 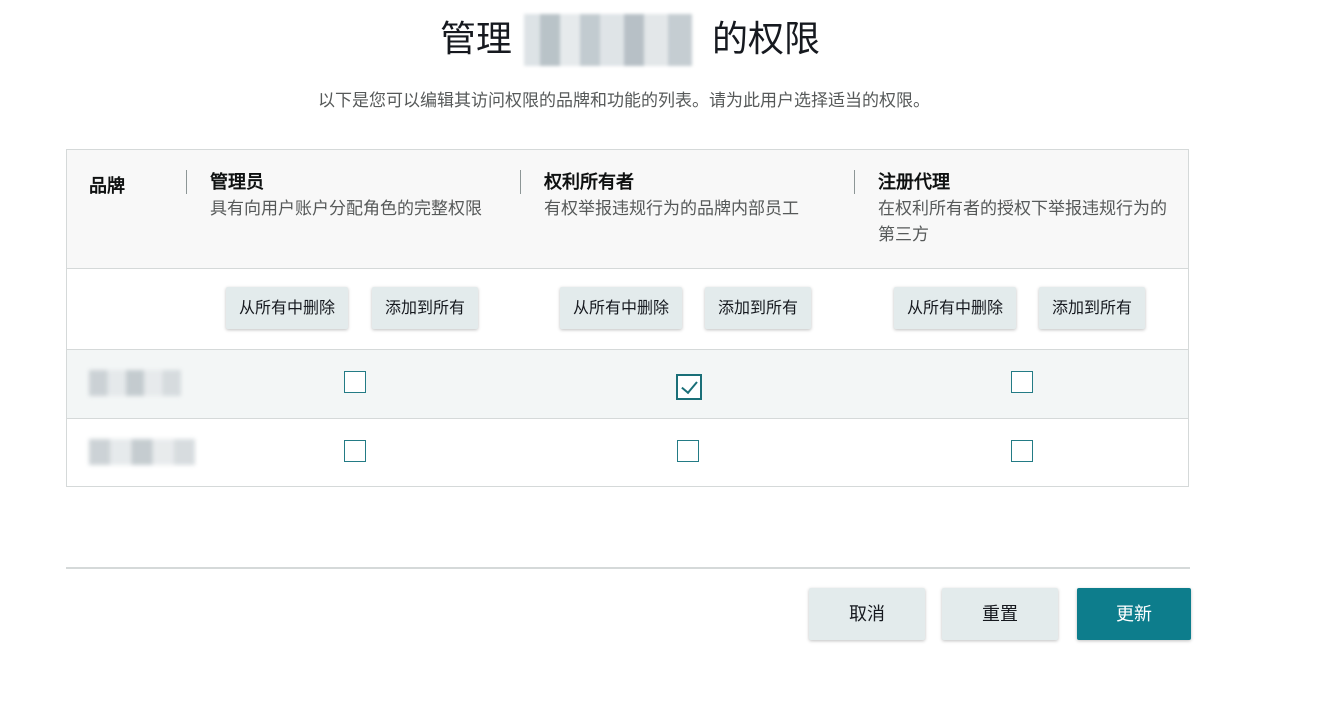 What do you see at coordinates (671, 209) in the screenshot?
I see `role-description: 有权举报违规行为的品牌内部员工` at bounding box center [671, 209].